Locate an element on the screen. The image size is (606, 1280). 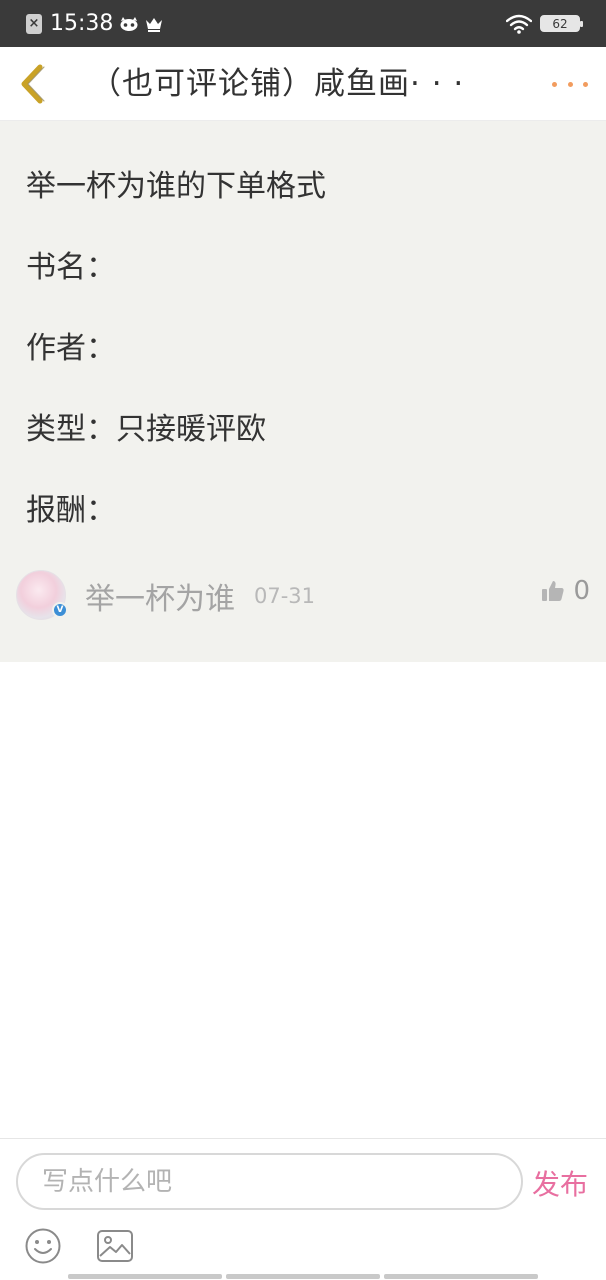
image-icon is located at coordinates (115, 1246).